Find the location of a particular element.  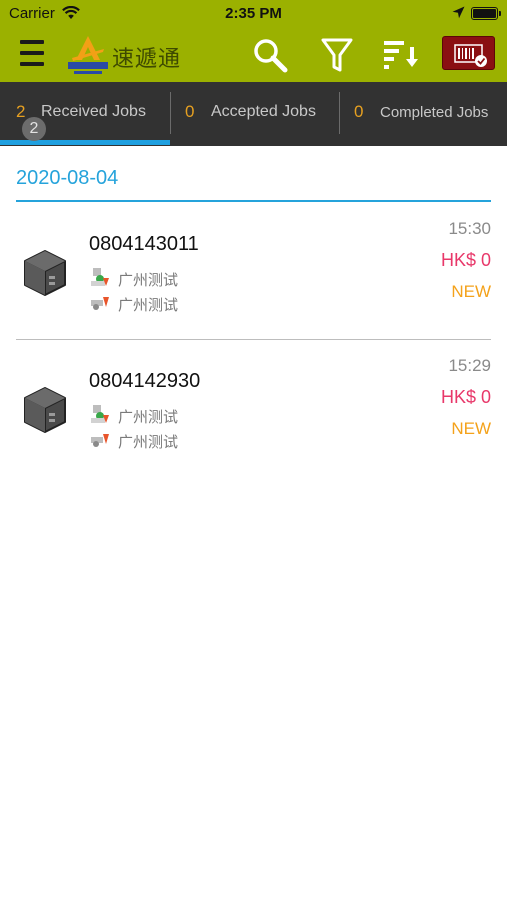

tab-accepted-jobs: 0 Accepted Jobs is located at coordinates (255, 114).